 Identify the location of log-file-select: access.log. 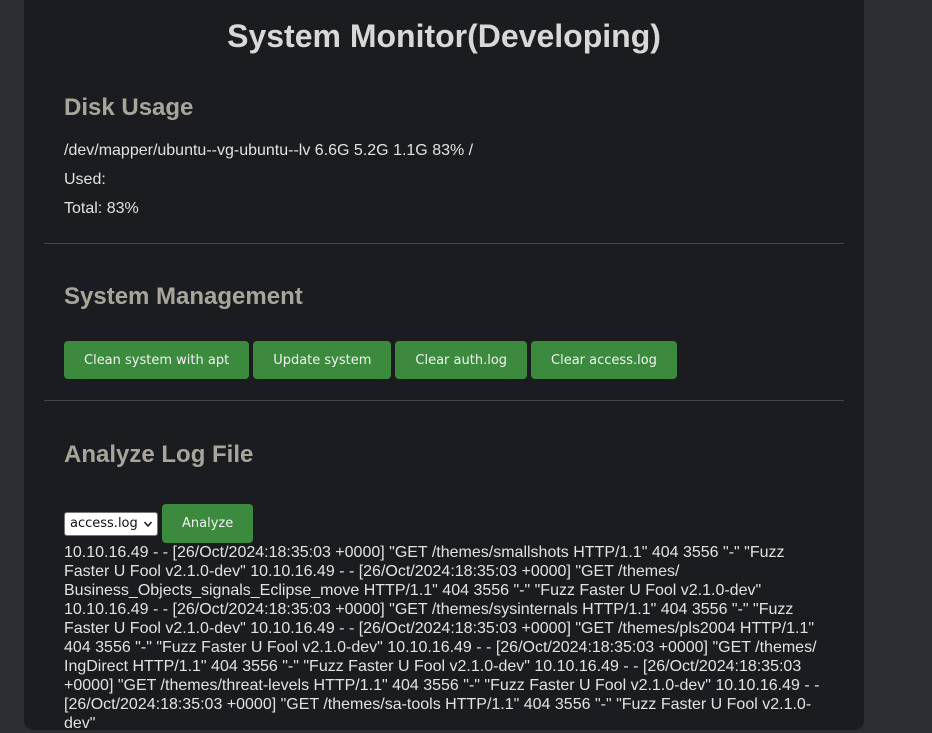
(111, 523).